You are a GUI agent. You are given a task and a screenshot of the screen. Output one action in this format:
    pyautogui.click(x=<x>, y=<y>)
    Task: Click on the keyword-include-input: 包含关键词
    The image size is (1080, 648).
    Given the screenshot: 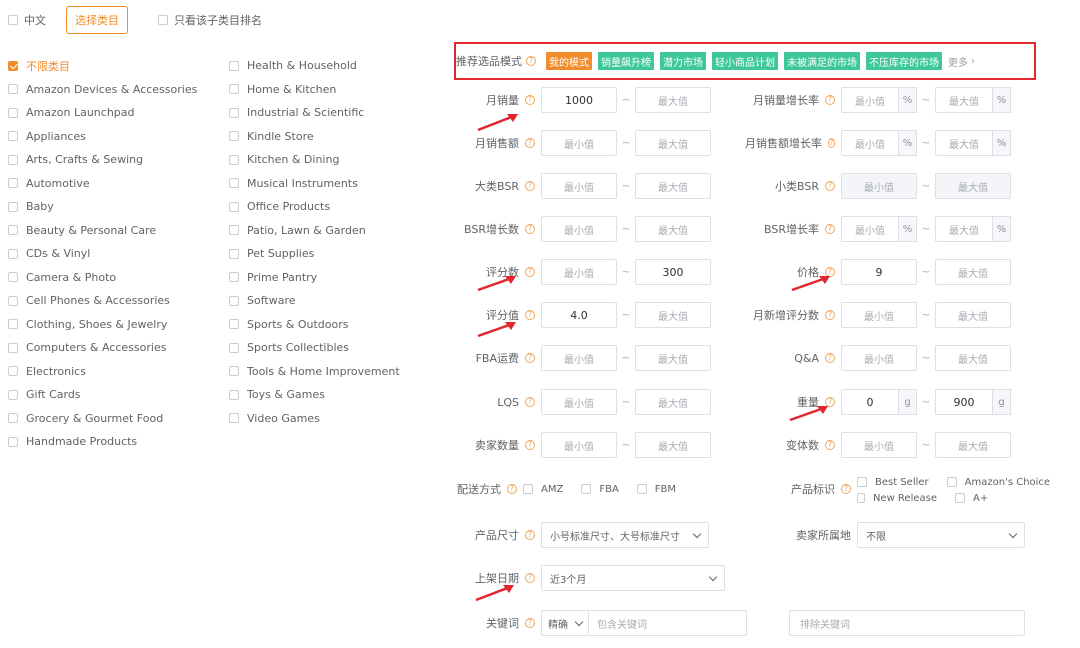 What is the action you would take?
    pyautogui.click(x=668, y=623)
    